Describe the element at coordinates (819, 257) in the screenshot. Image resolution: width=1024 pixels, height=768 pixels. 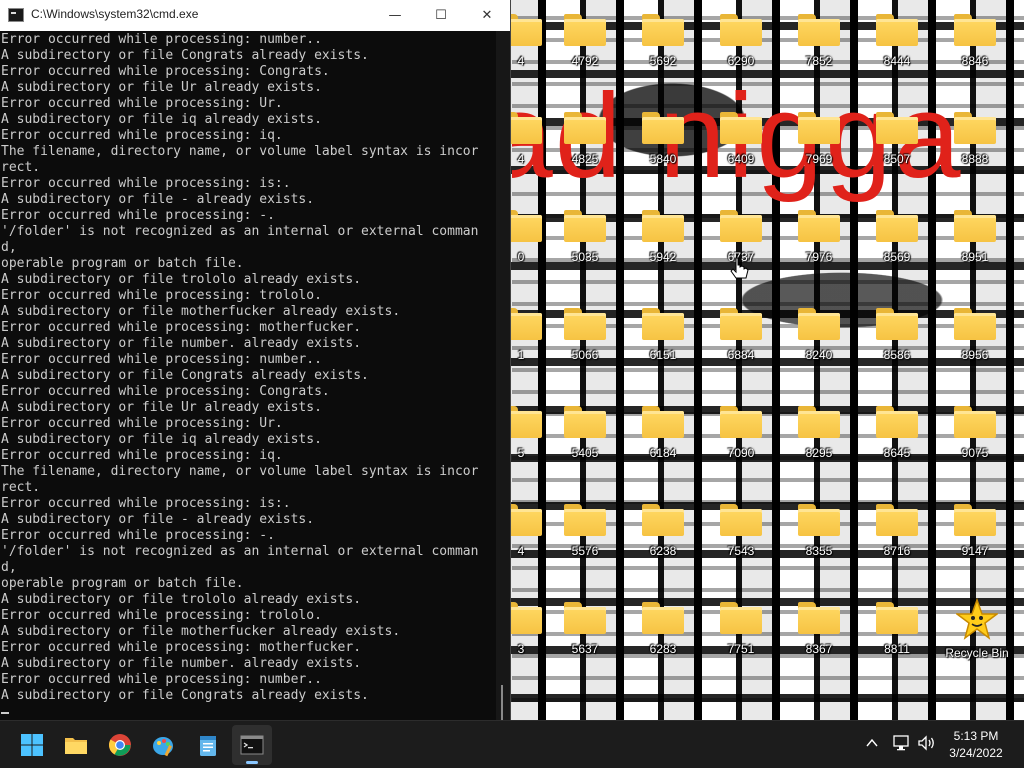
I see `folder-label: 7976` at that location.